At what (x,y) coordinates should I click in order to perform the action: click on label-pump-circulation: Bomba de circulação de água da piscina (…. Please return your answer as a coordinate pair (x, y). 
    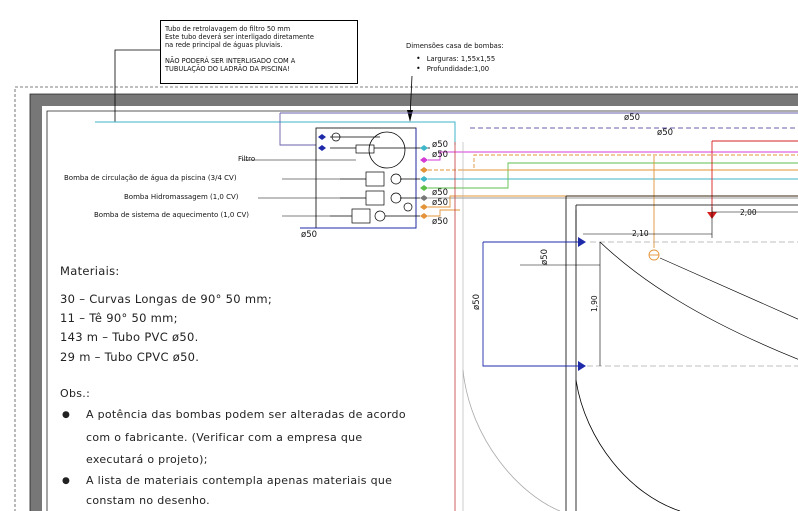
    Looking at the image, I should click on (150, 178).